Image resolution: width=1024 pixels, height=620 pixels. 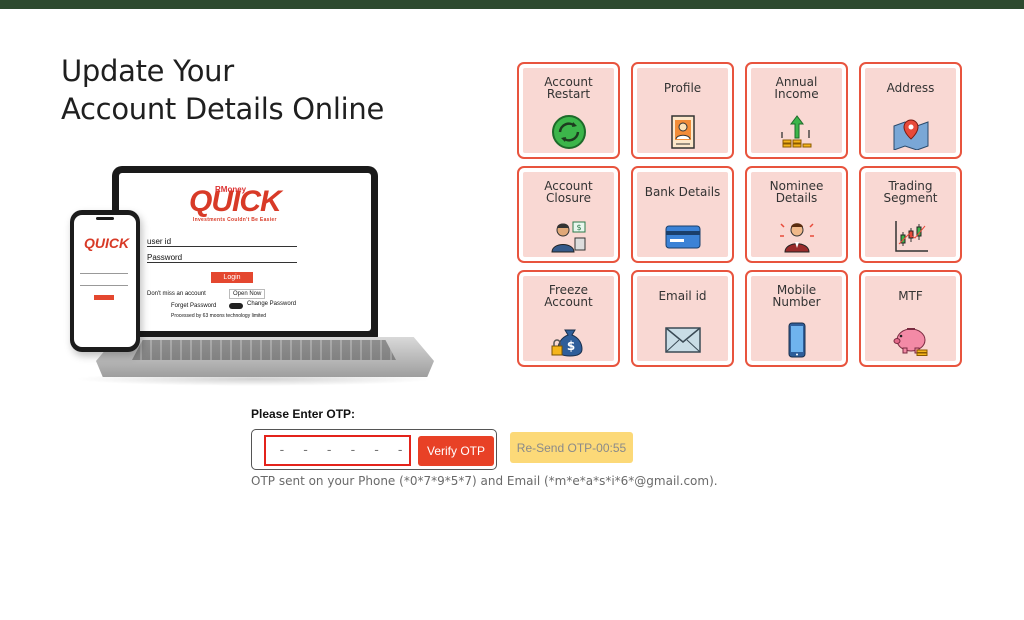 What do you see at coordinates (568, 132) in the screenshot?
I see `refresh-icon` at bounding box center [568, 132].